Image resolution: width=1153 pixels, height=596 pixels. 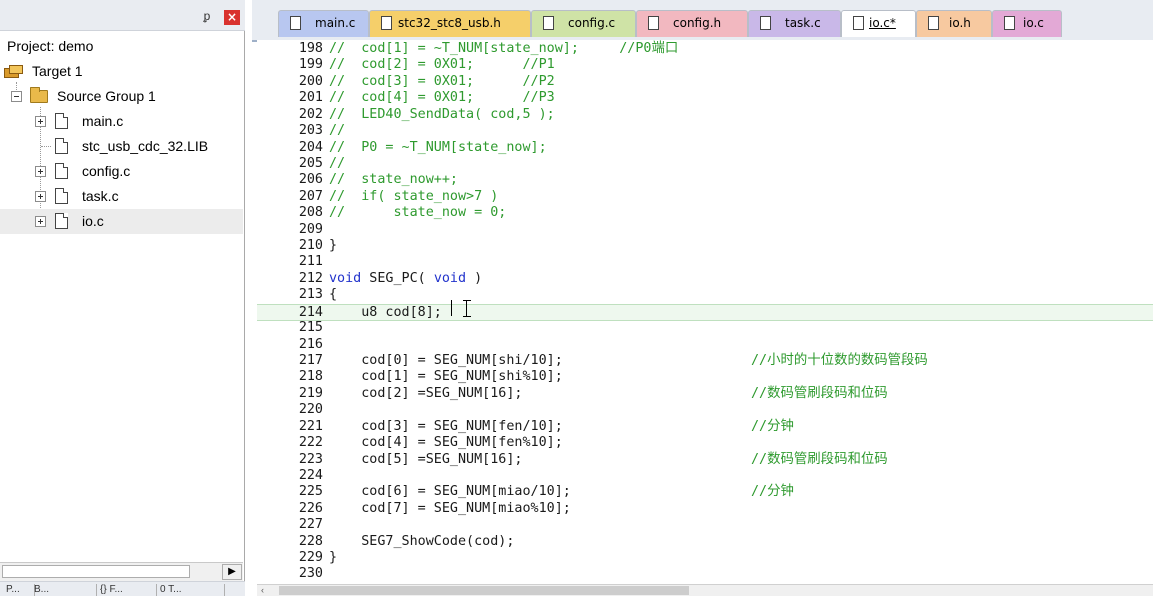 I want to click on code-text: cod[7] = SEG_NUM[miao%10];, so click(x=450, y=508).